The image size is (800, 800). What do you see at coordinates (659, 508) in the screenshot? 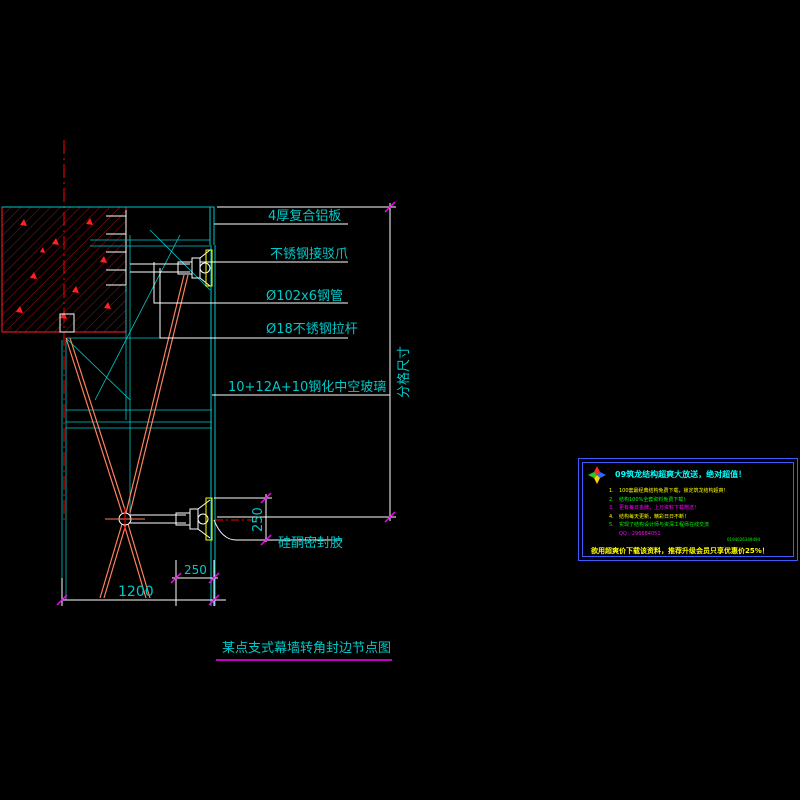
I see `promo-item-text: 更有每日金牌，上万资料下载赠送！` at bounding box center [659, 508].